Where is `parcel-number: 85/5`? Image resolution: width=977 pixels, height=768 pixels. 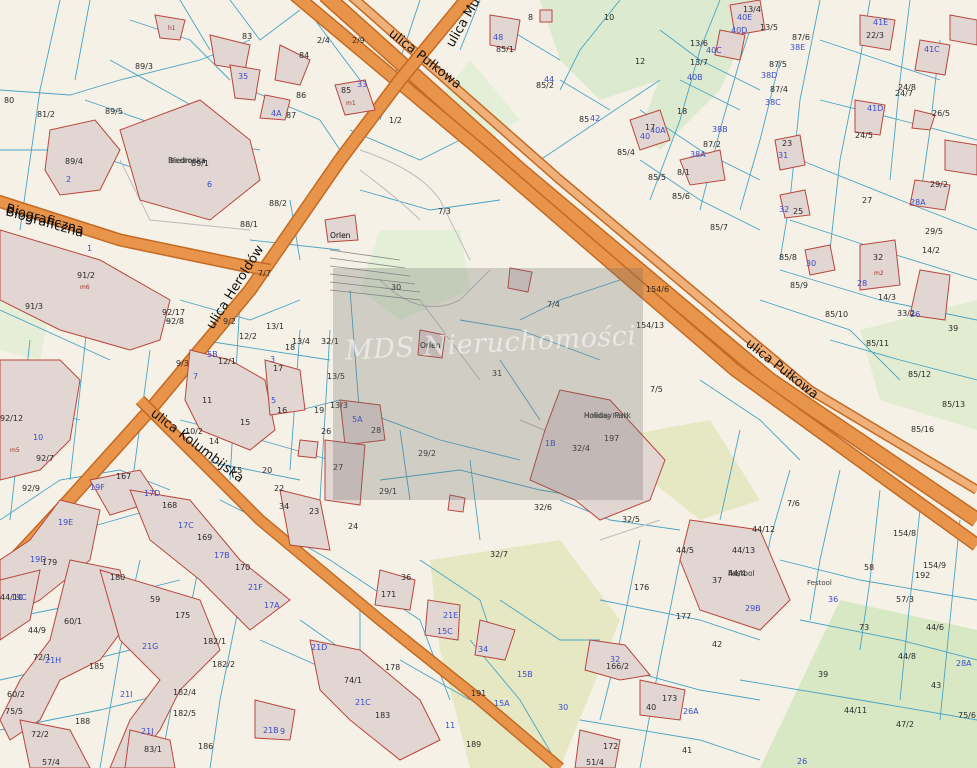 parcel-number: 85/5 is located at coordinates (657, 177).